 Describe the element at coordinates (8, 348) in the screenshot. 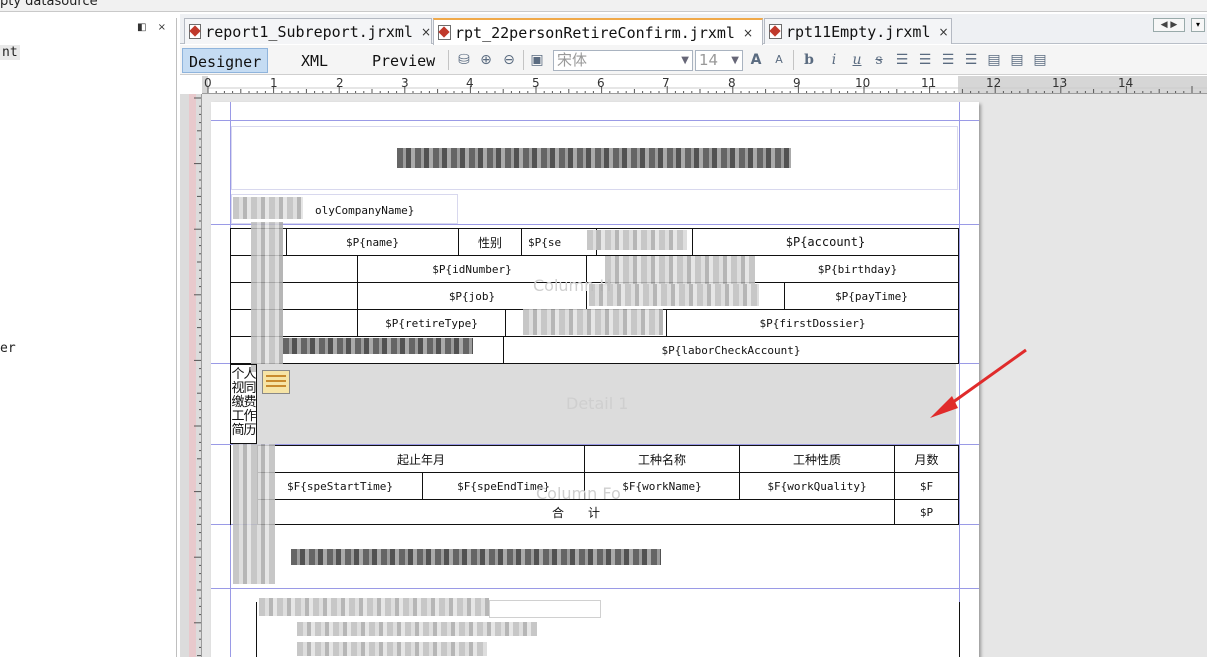

I see `inspector-item: er` at that location.